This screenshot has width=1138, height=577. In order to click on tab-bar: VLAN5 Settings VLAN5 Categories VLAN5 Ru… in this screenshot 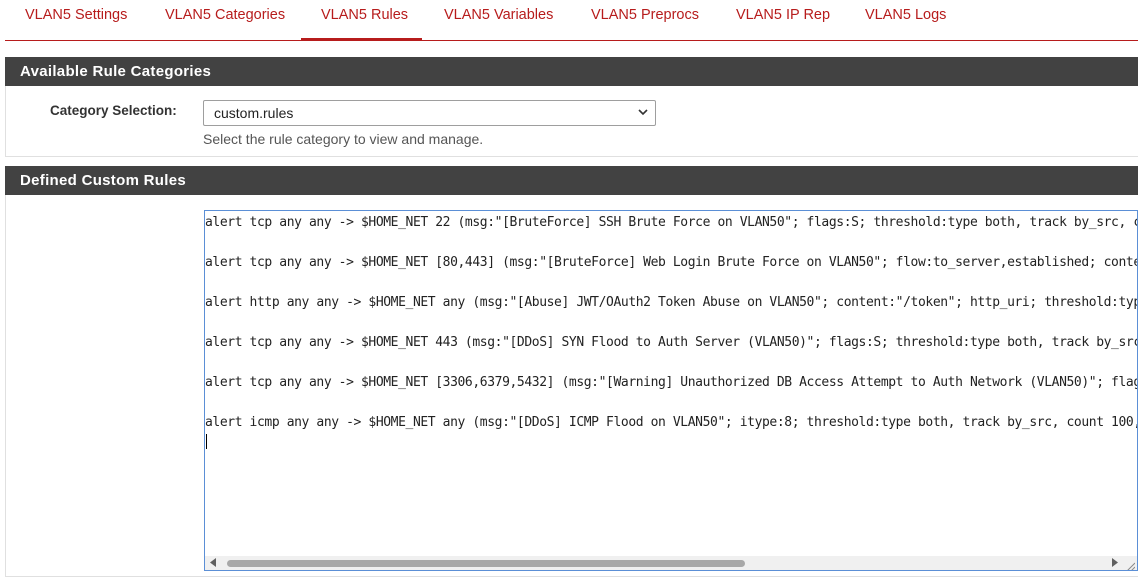, I will do `click(571, 20)`.